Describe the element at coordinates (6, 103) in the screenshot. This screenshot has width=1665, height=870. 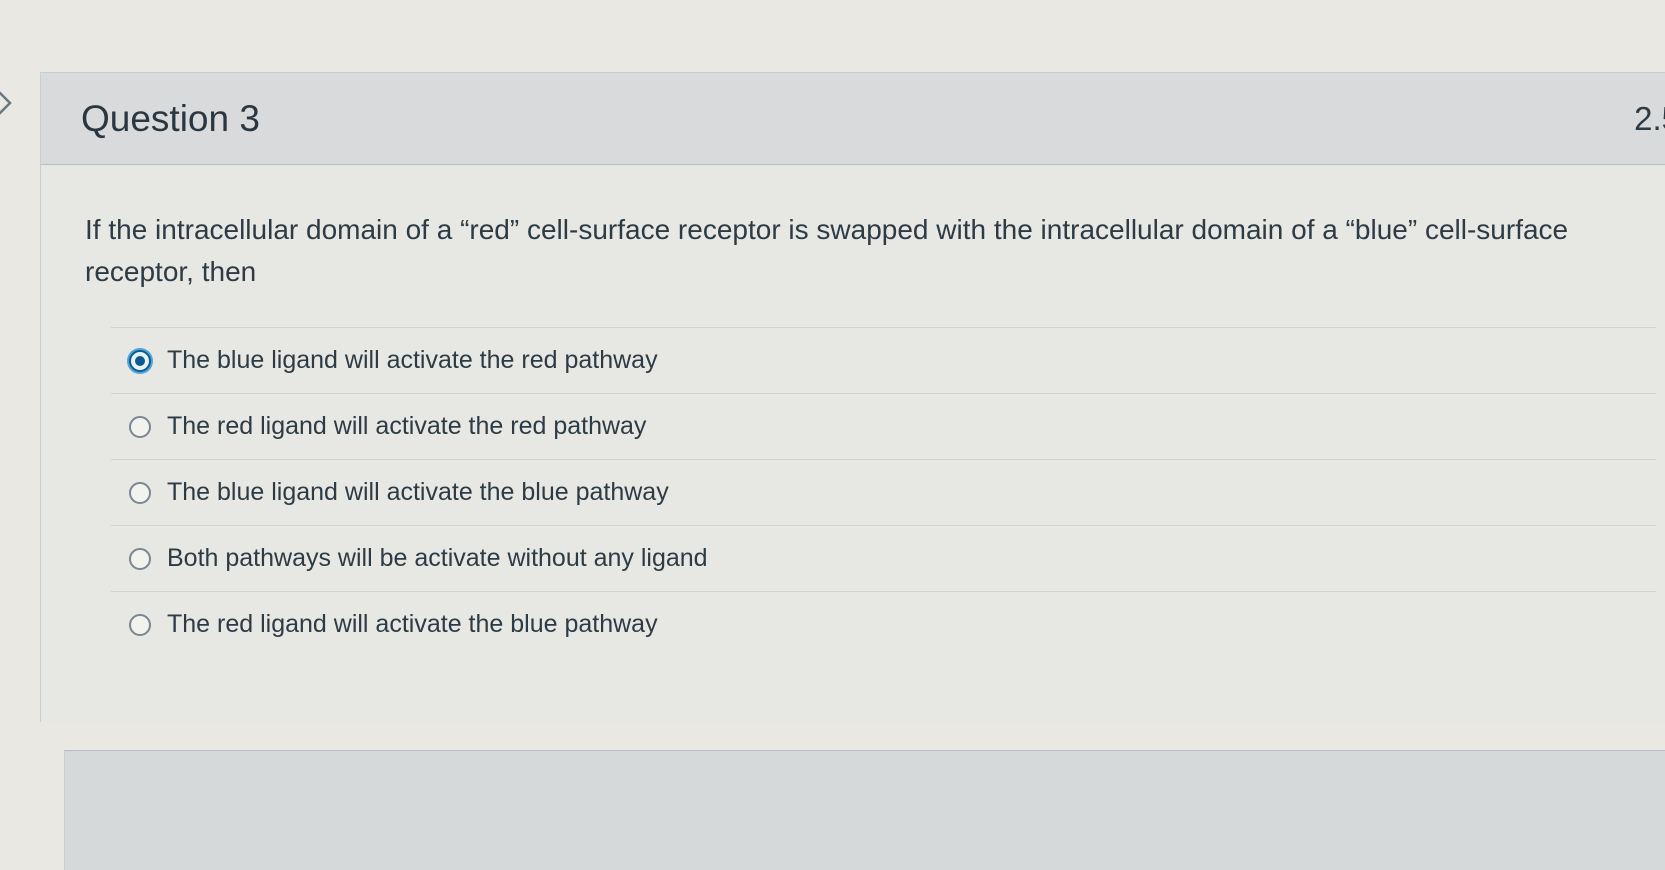
I see `chevron-right-icon-glyph` at that location.